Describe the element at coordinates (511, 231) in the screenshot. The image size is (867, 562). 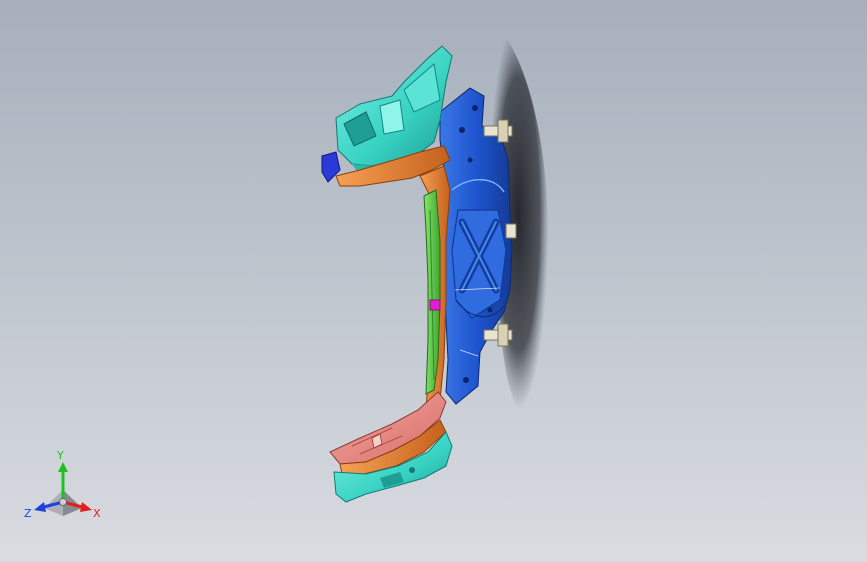
I see `mid-clip` at that location.